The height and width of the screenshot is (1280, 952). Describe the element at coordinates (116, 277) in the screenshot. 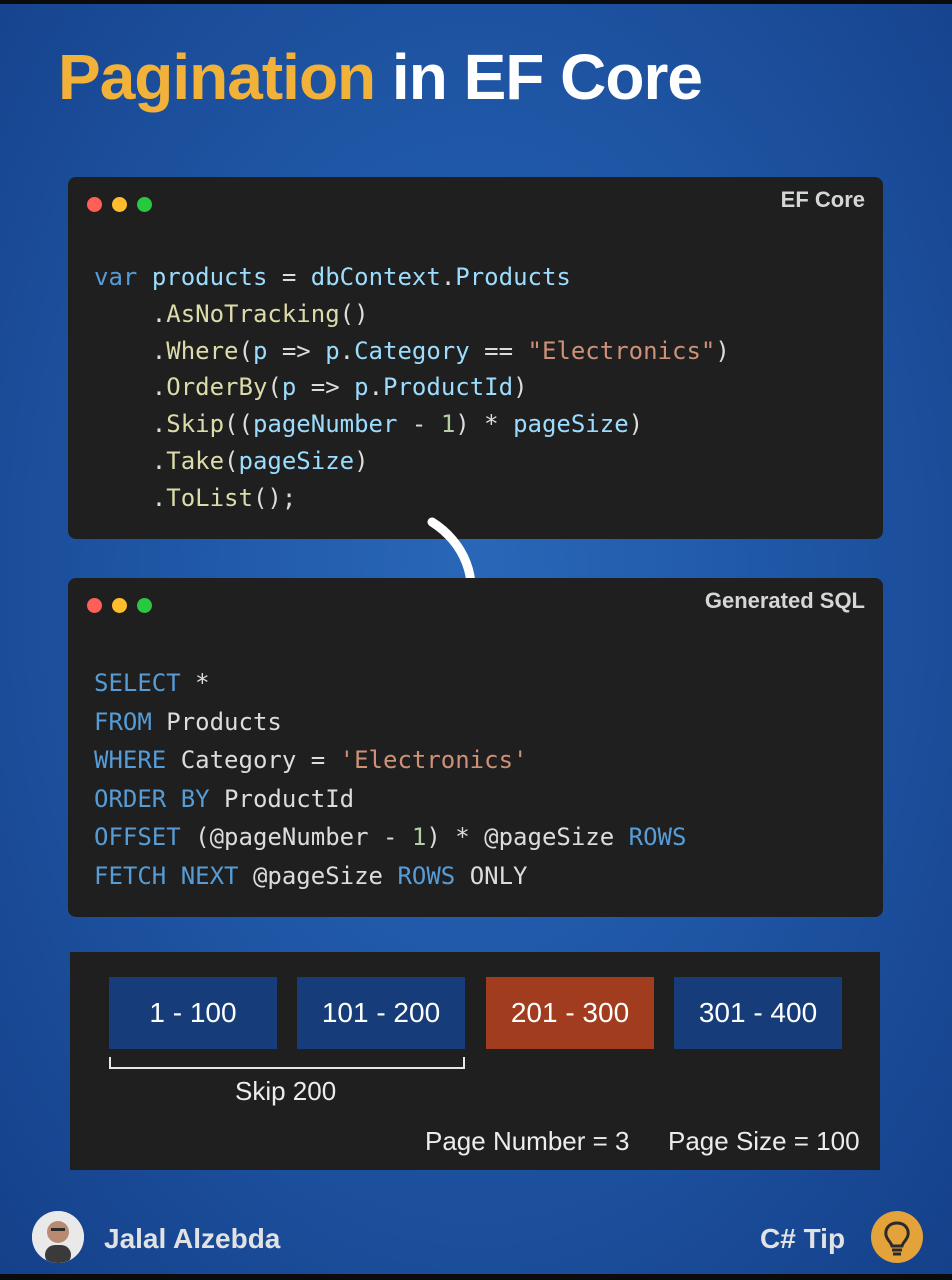

I see `code-token: var` at that location.